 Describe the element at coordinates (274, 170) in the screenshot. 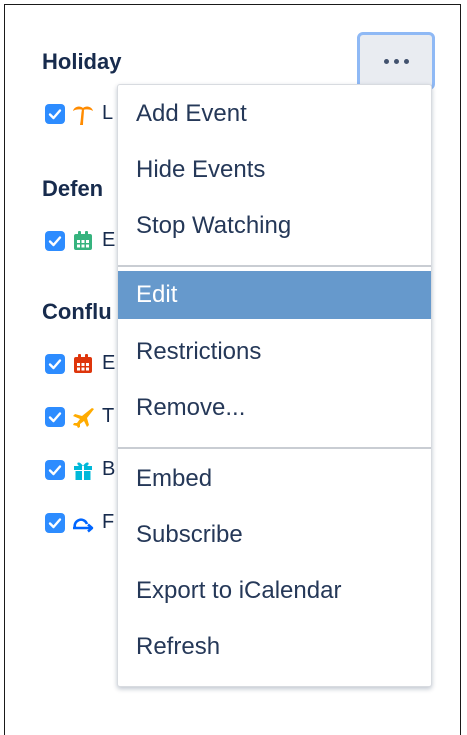

I see `menu-item-hide-events: Hide Events` at that location.